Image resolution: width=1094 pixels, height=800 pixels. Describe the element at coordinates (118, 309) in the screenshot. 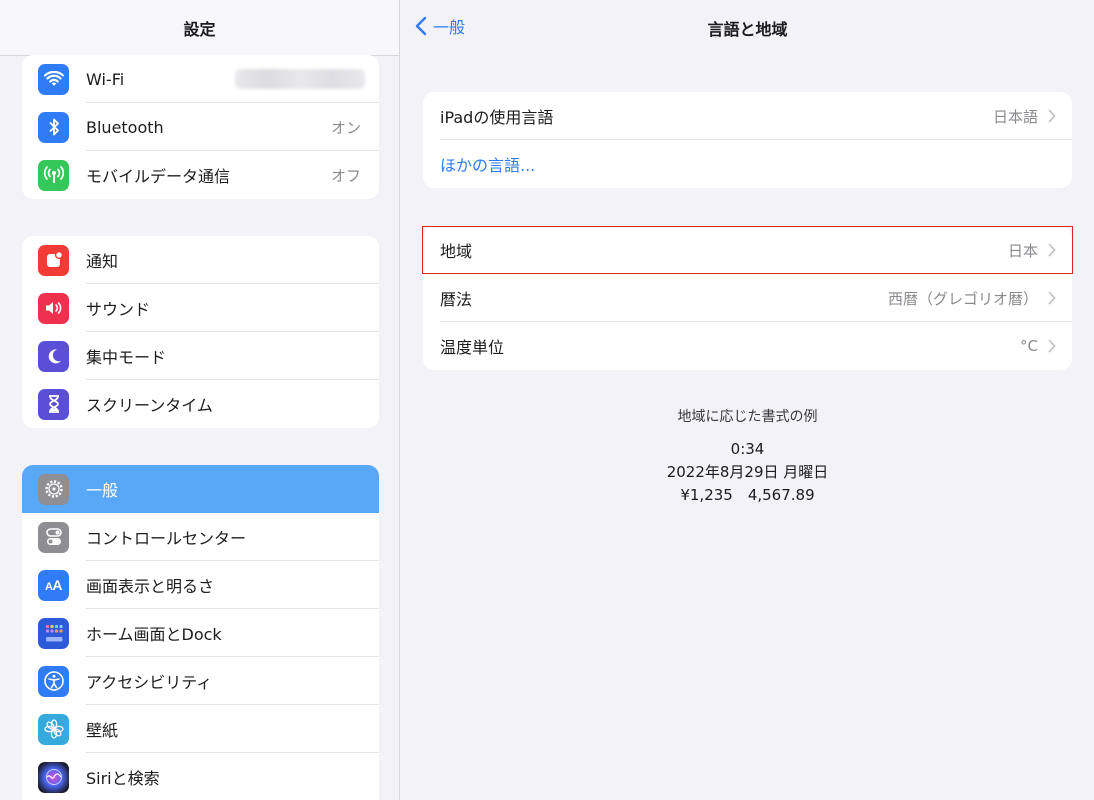

I see `sidebar-item-label: サウンド` at that location.